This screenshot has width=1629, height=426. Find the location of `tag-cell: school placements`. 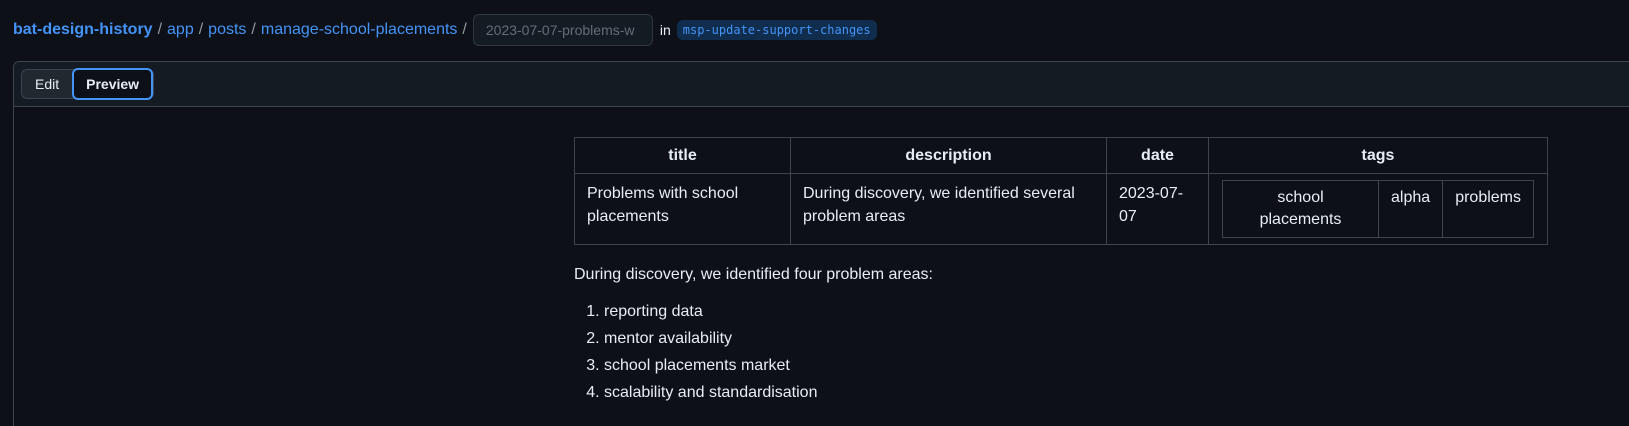

tag-cell: school placements is located at coordinates (1300, 209).